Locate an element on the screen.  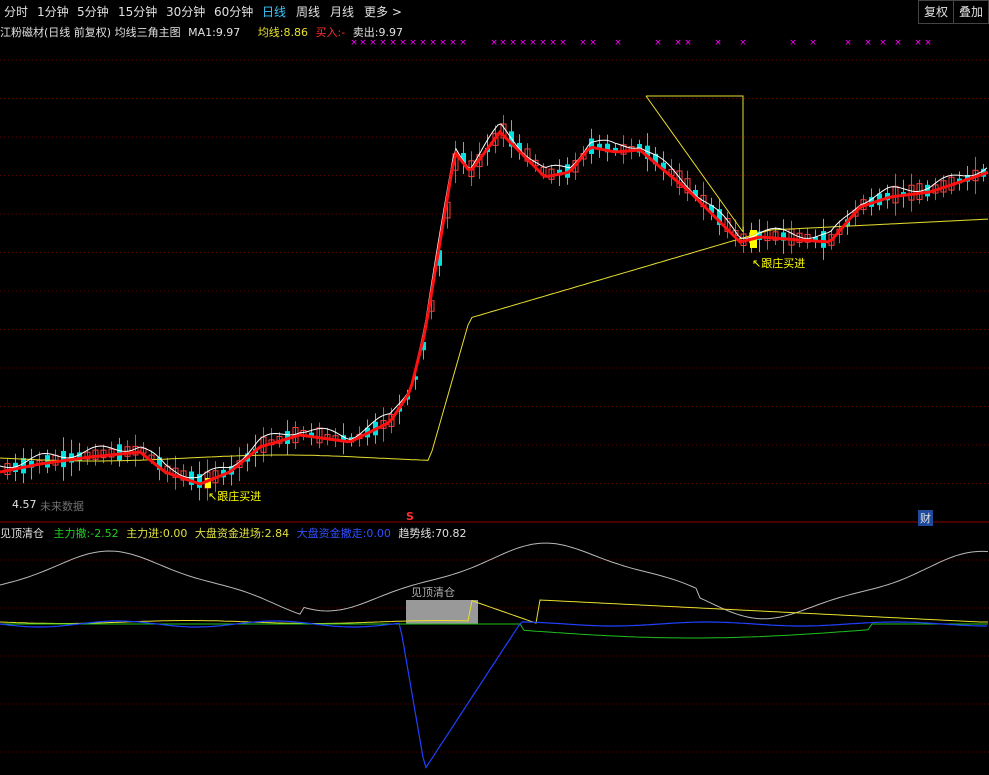
top-clear-box-label: 见顶清仓 is located at coordinates (433, 592).